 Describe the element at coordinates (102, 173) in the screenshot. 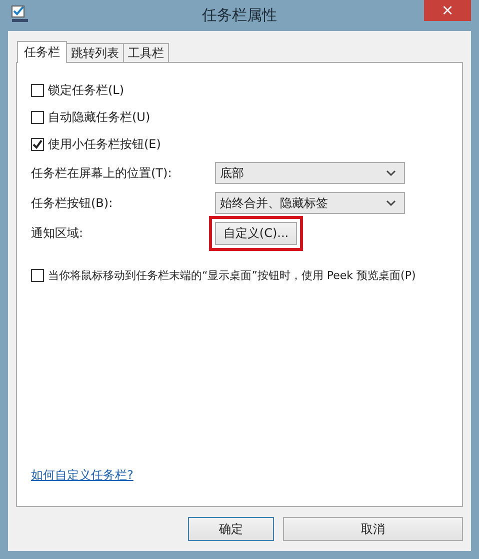

I see `setting-label: 任务栏在屏幕上的位置(T):` at that location.